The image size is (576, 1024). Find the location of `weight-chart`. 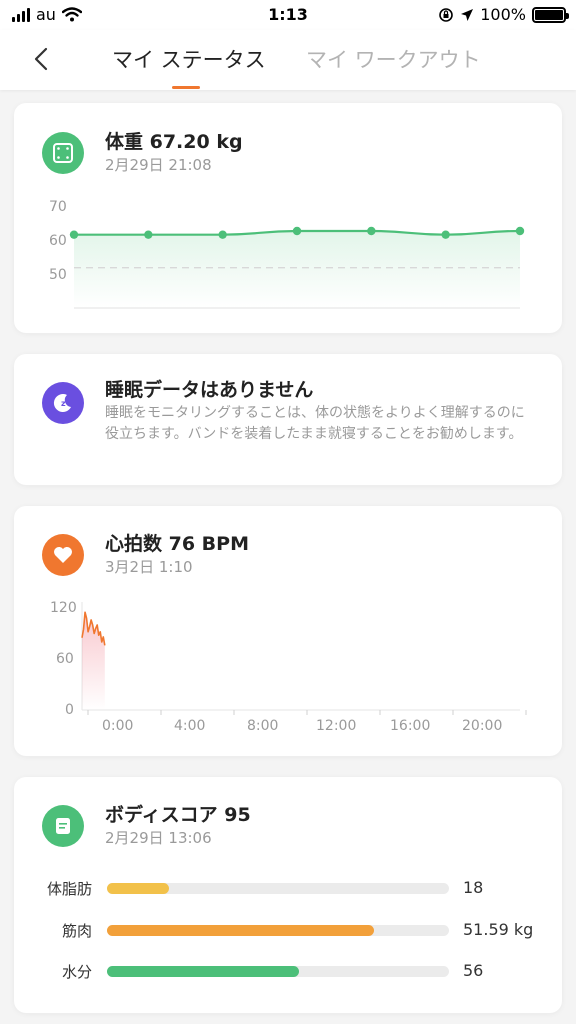

weight-chart is located at coordinates (297, 267).